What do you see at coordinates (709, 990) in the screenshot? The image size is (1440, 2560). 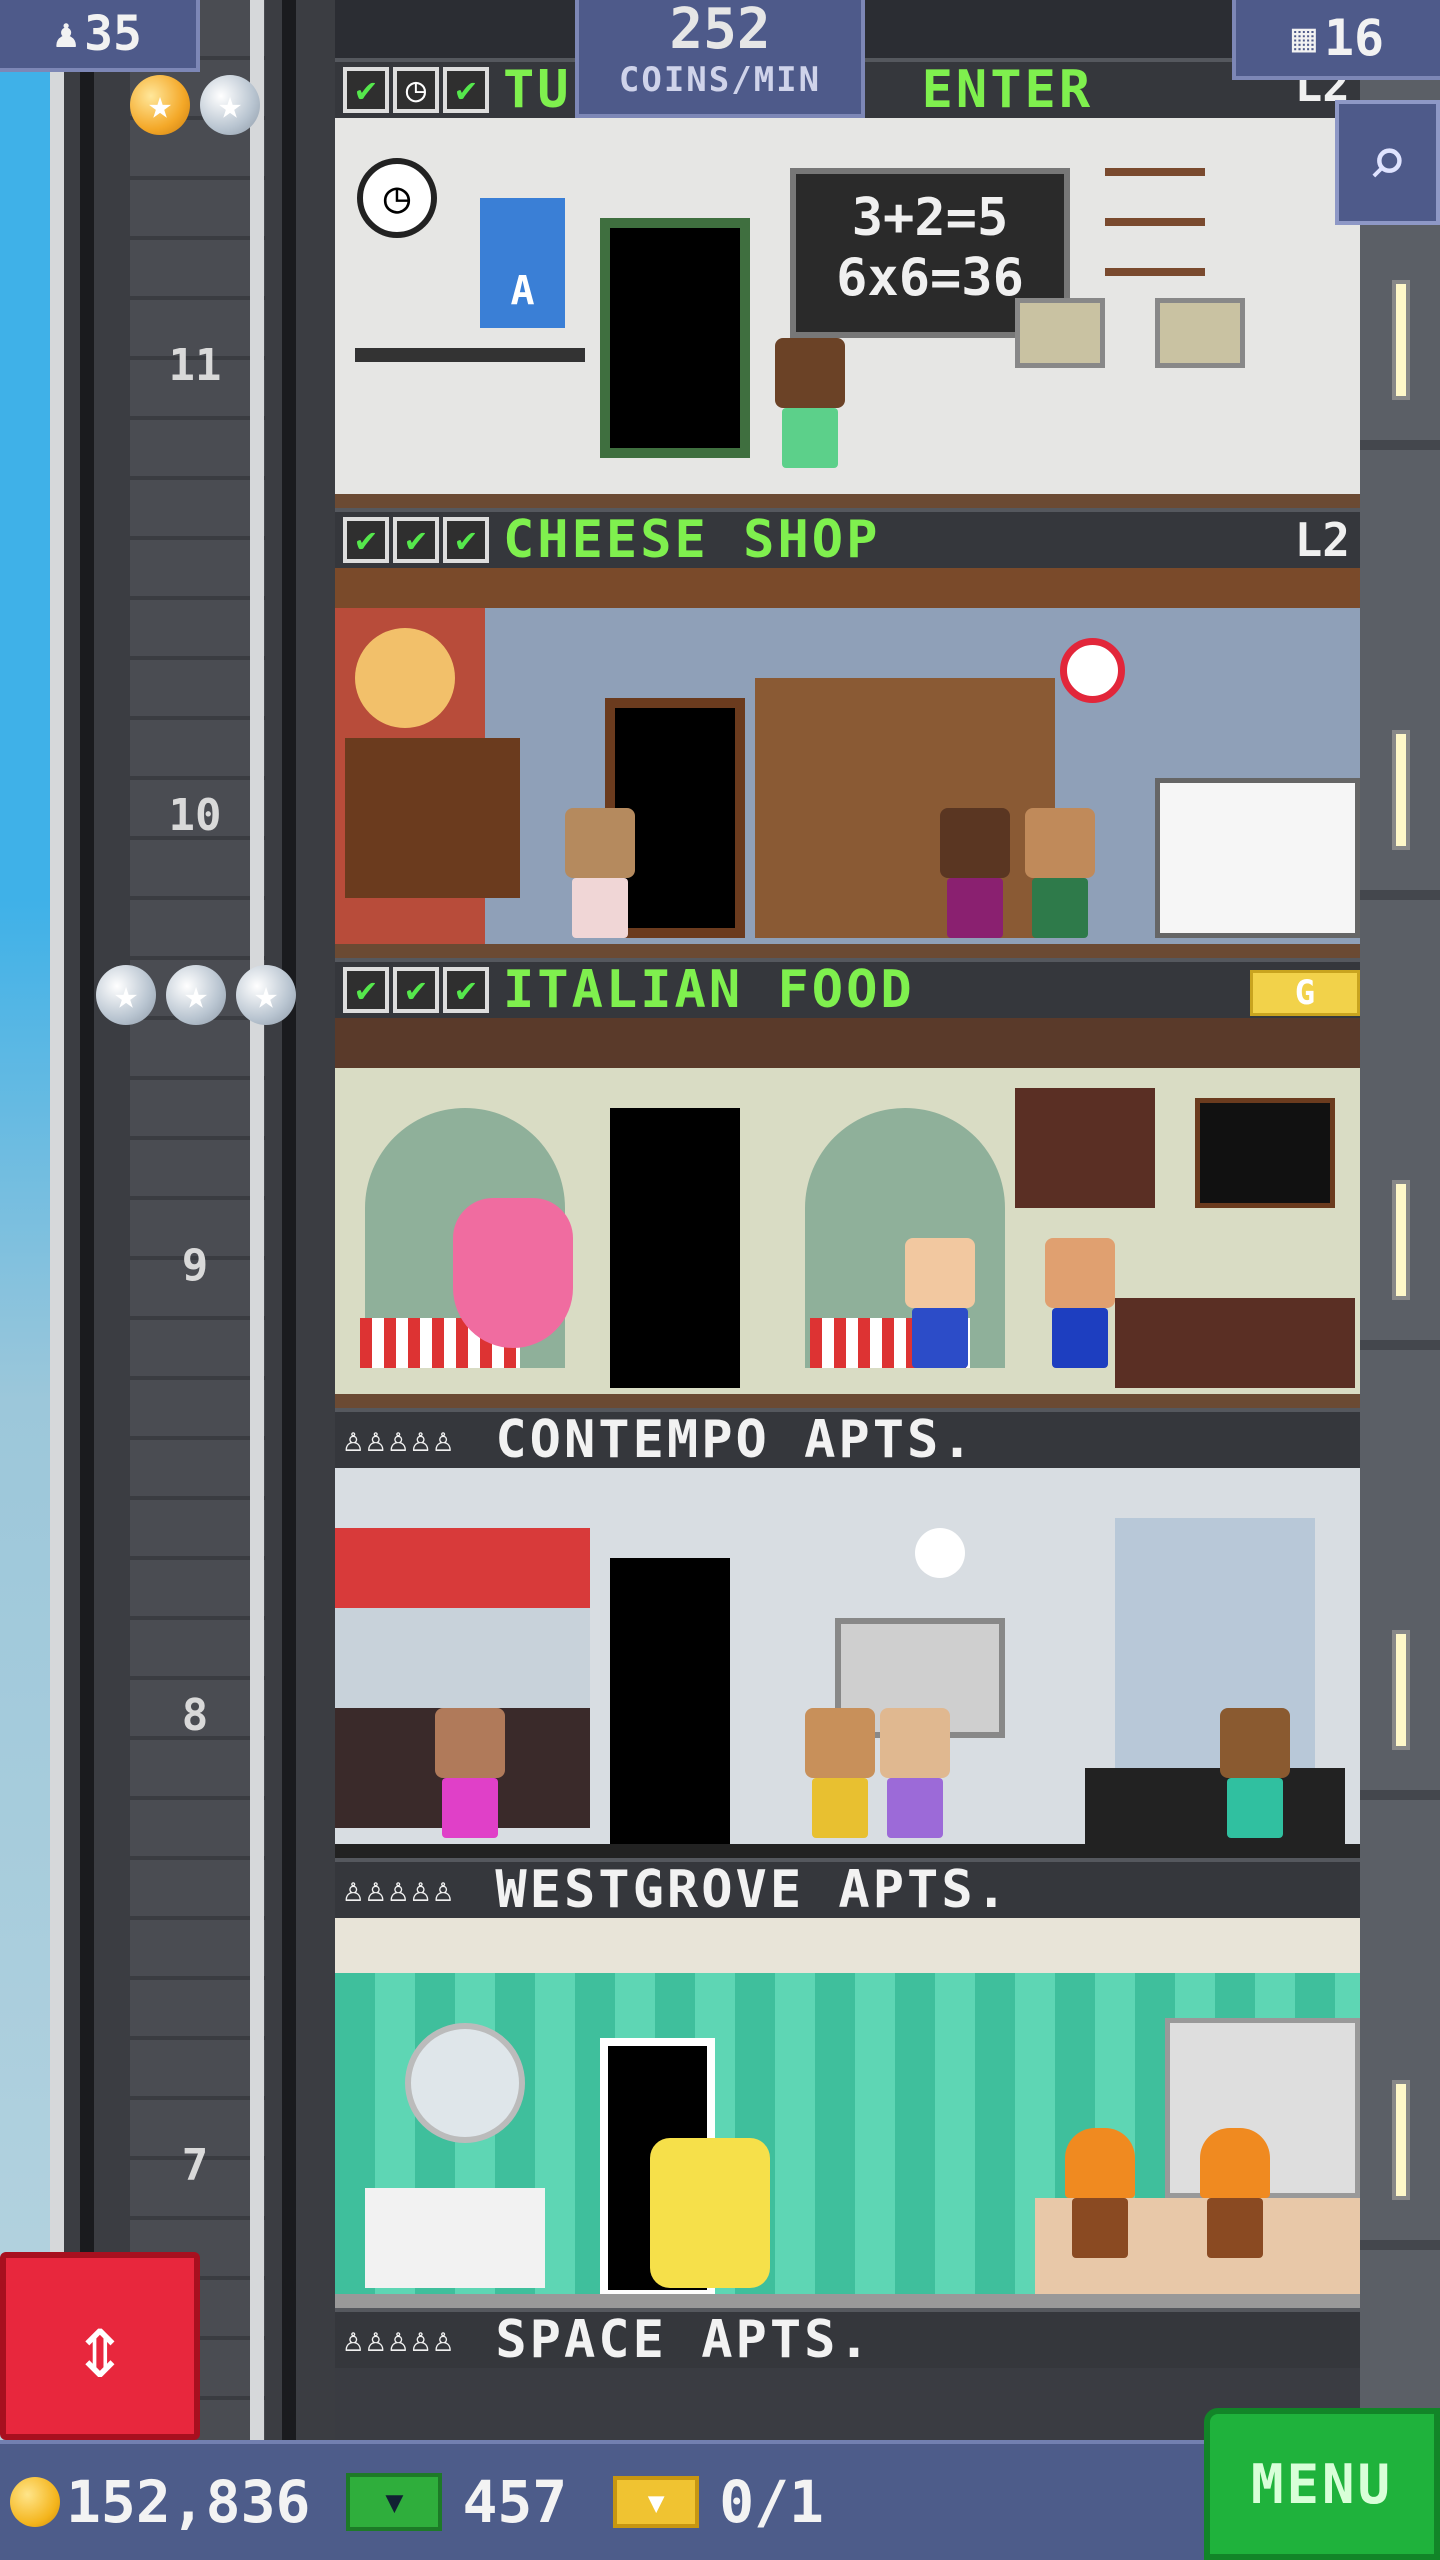 I see `floor-title: ITALIAN FOOD` at bounding box center [709, 990].